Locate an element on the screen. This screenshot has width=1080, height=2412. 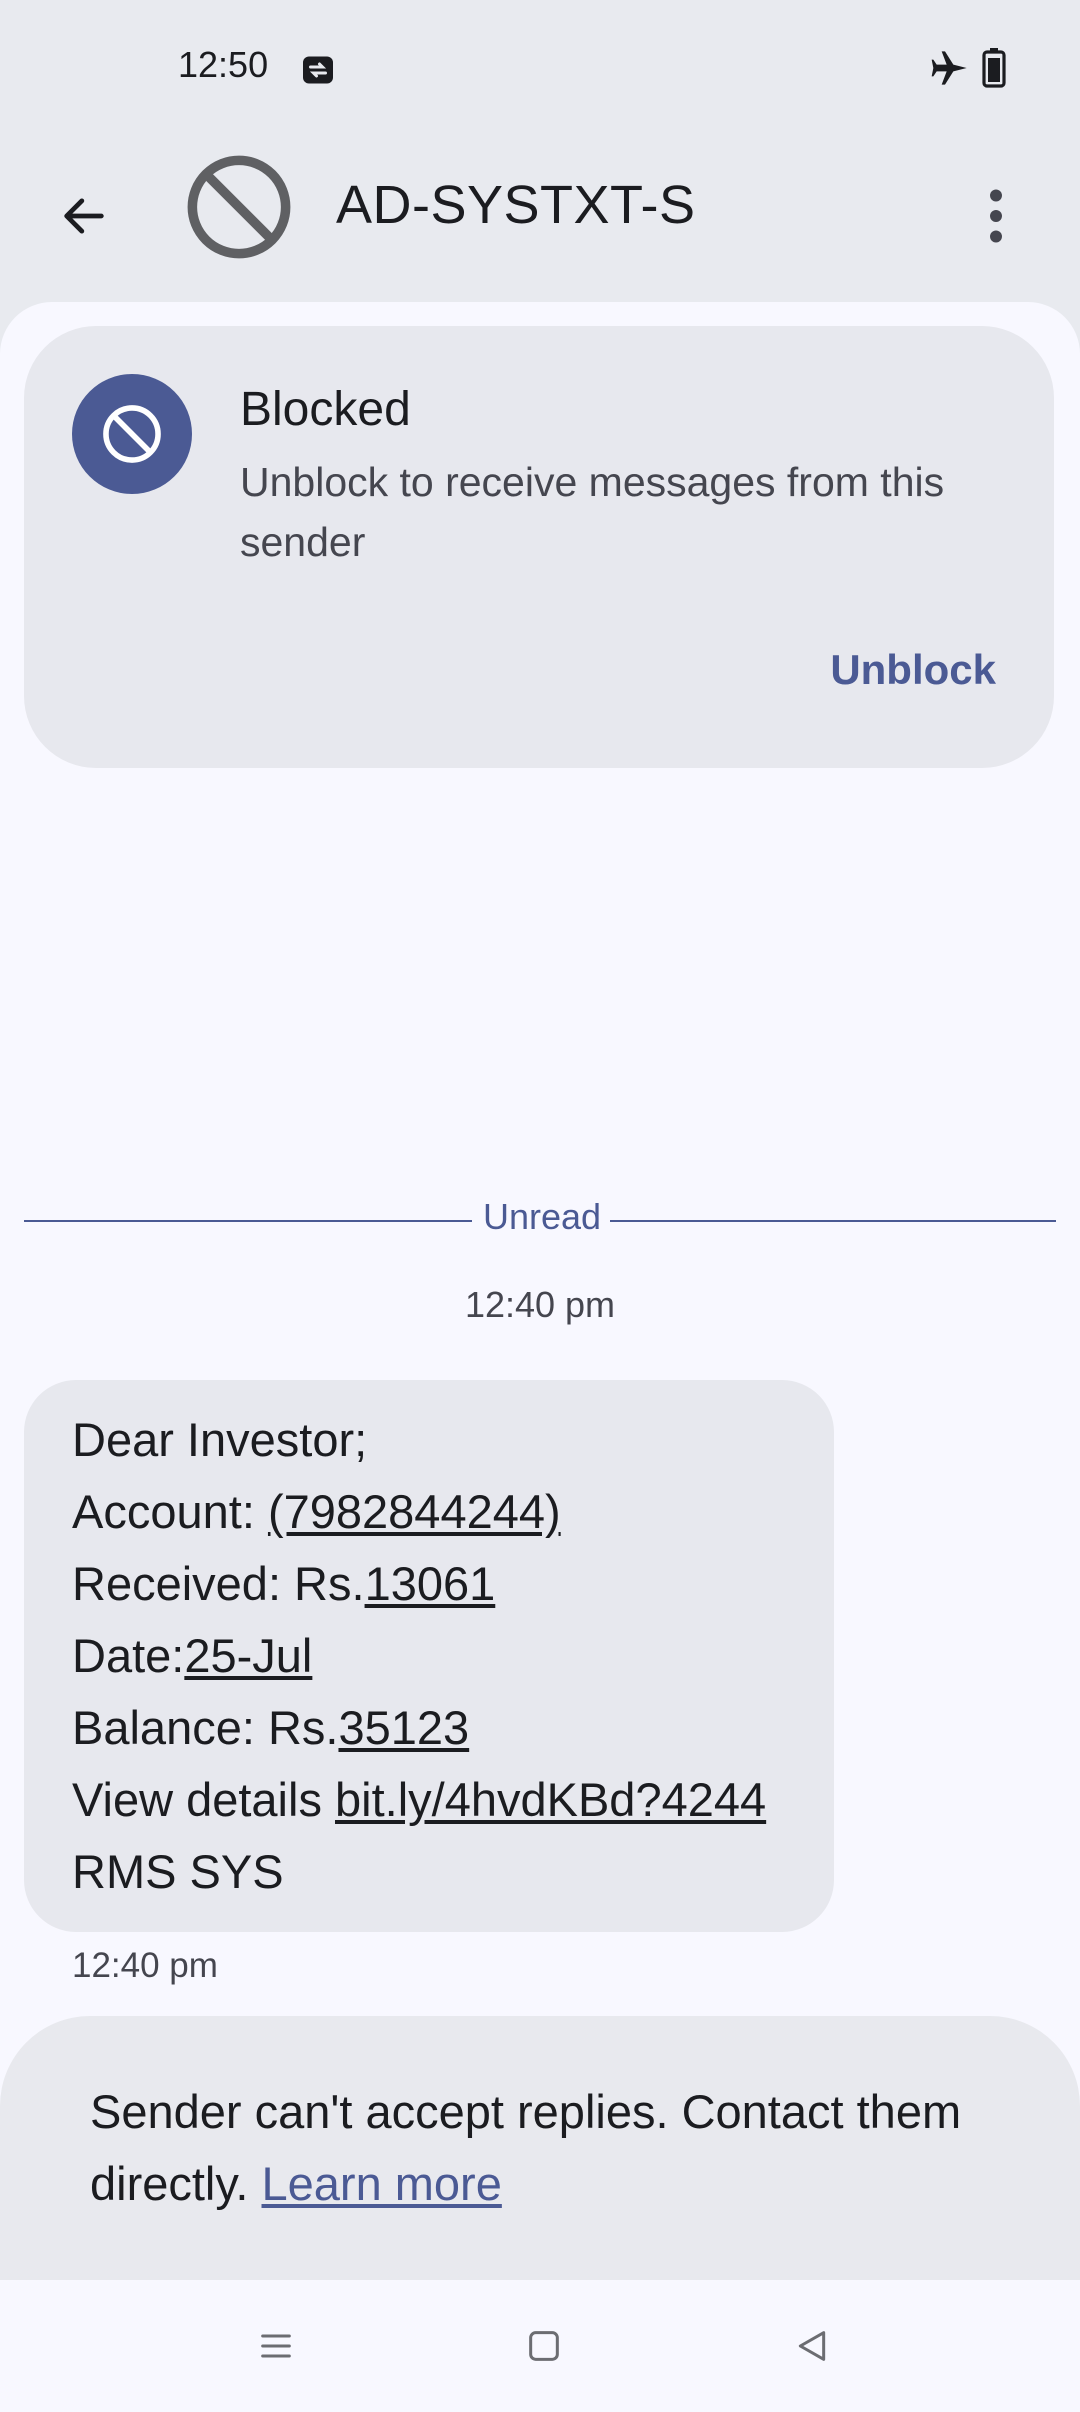
account-label: Account: is located at coordinates (170, 1511).